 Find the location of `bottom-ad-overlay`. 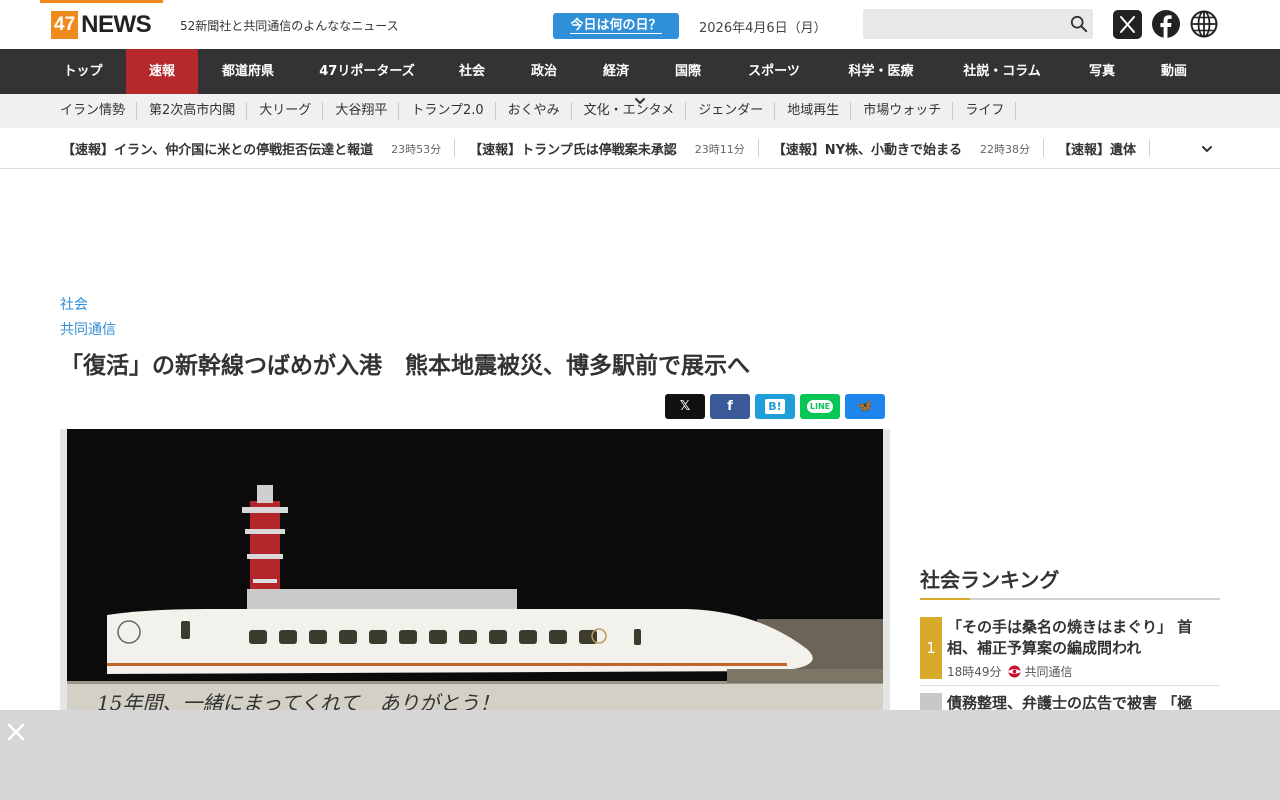

bottom-ad-overlay is located at coordinates (640, 755).